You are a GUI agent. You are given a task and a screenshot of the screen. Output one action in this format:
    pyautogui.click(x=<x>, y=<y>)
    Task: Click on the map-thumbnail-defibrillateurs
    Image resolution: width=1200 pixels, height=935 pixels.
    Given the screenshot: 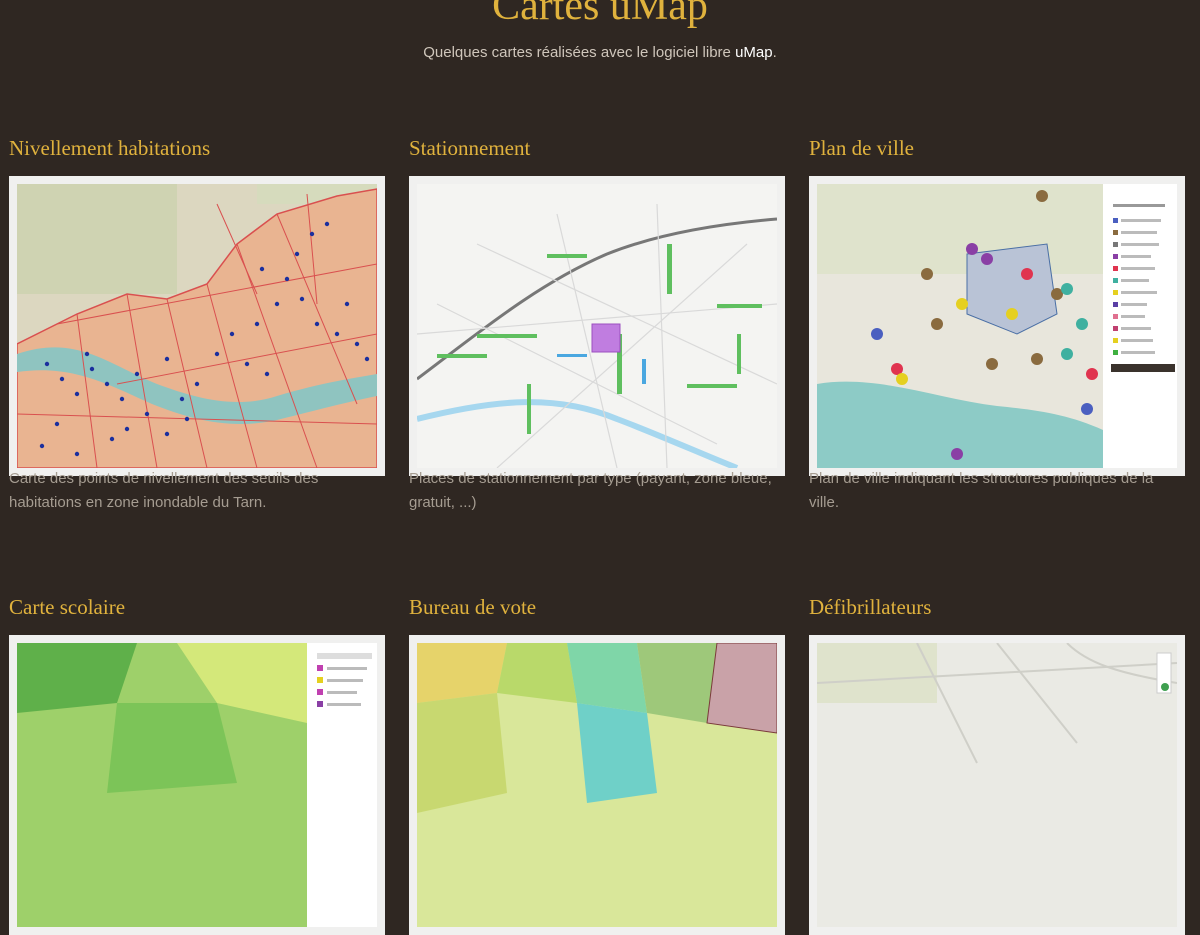 What is the action you would take?
    pyautogui.click(x=997, y=785)
    